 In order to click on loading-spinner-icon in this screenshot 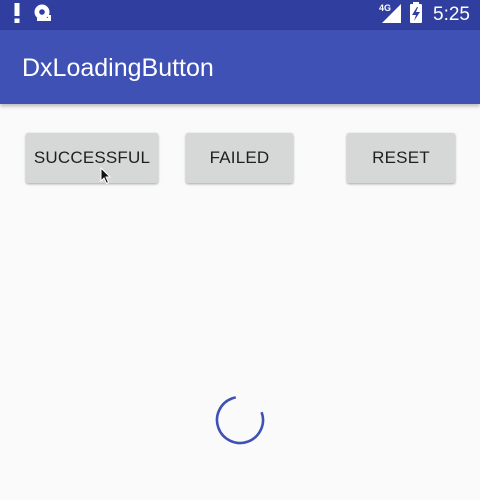, I will do `click(240, 422)`.